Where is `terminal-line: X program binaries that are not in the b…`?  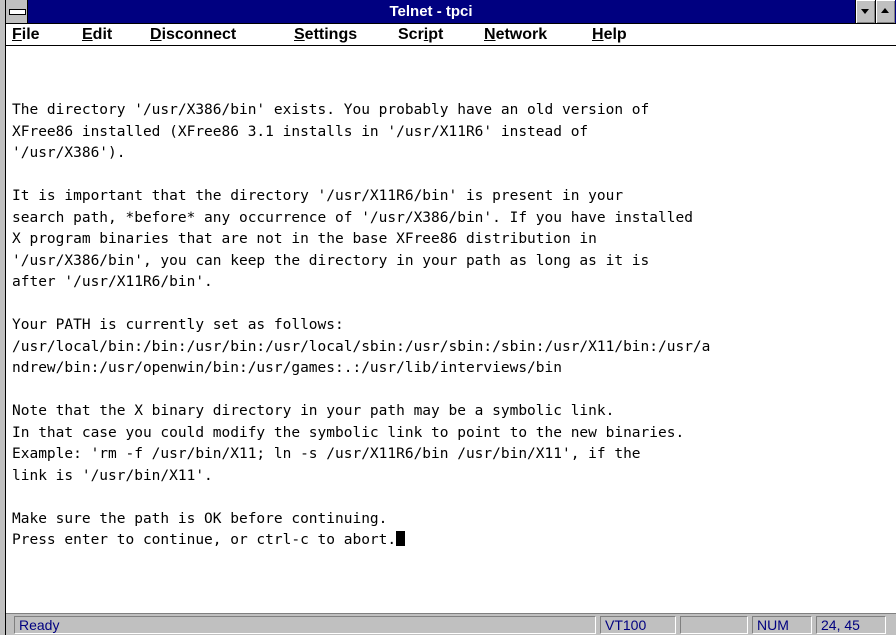
terminal-line: X program binaries that are not in the b… is located at coordinates (304, 239).